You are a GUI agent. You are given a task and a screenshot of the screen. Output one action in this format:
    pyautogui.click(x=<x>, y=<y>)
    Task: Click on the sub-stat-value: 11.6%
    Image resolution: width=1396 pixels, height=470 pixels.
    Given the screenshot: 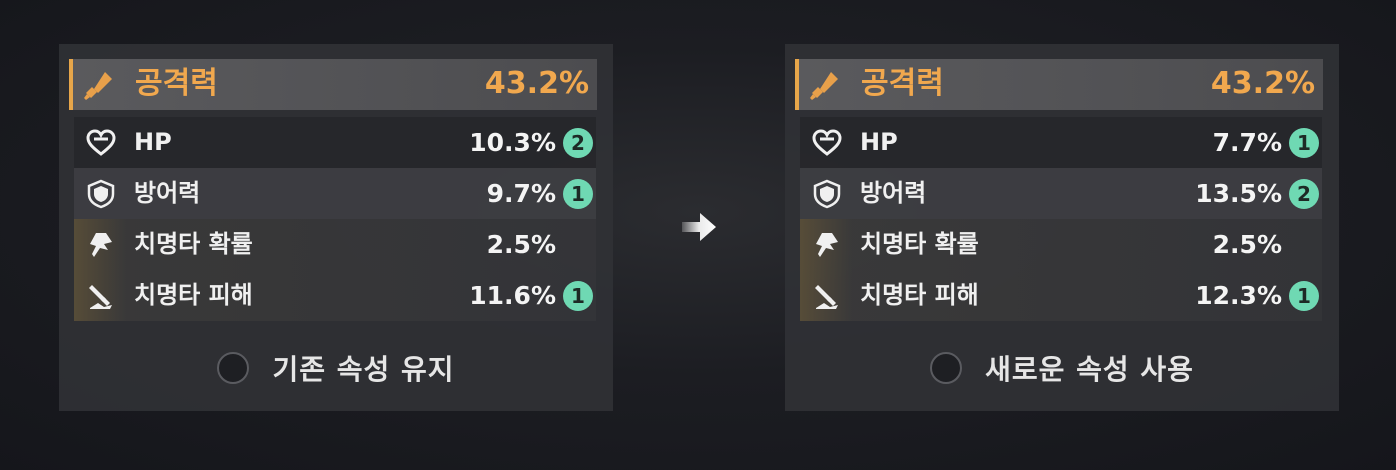 What is the action you would take?
    pyautogui.click(x=512, y=295)
    